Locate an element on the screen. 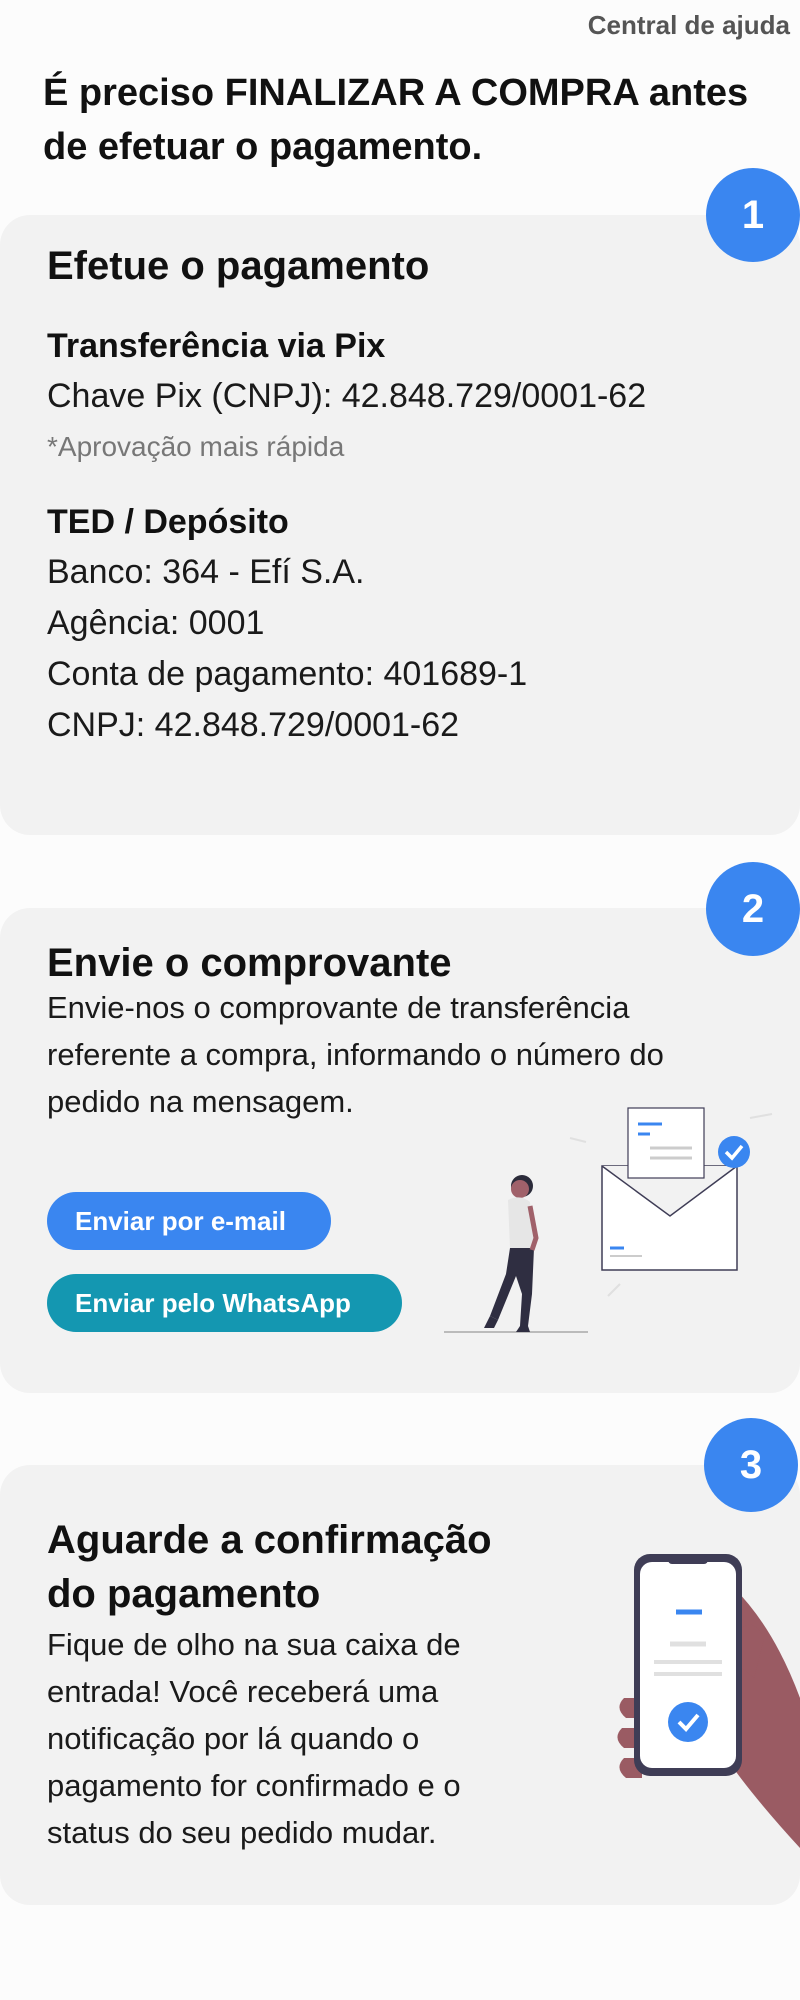 This screenshot has height=2000, width=800. ted-bank: Banco: 364 - Efí S.A. is located at coordinates (206, 572).